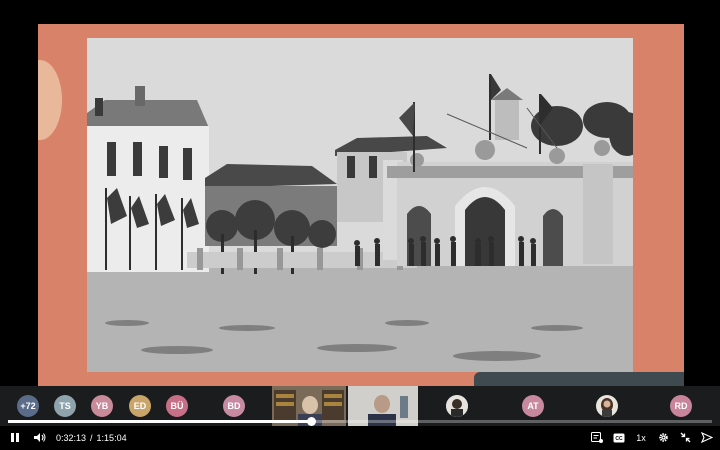  What do you see at coordinates (65, 406) in the screenshot?
I see `participant-avatar: TS` at bounding box center [65, 406].